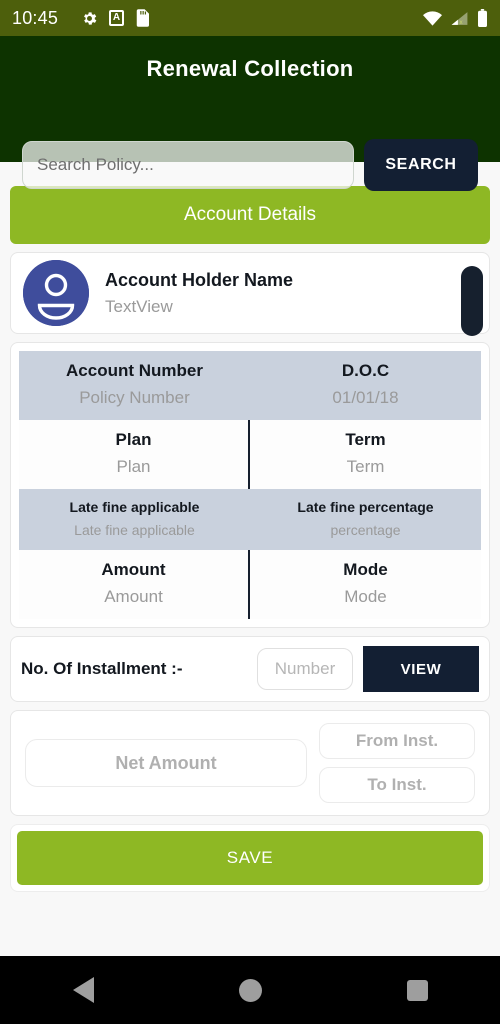  What do you see at coordinates (432, 18) in the screenshot?
I see `wifi-icon` at bounding box center [432, 18].